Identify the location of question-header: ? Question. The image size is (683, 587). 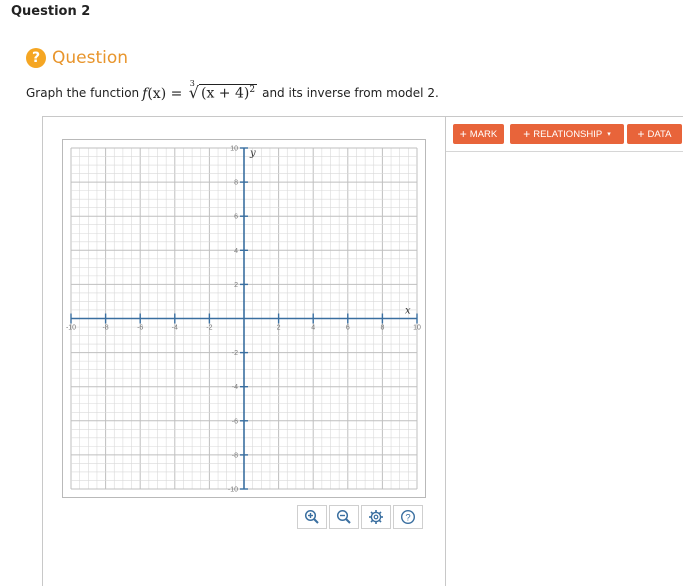
(77, 58).